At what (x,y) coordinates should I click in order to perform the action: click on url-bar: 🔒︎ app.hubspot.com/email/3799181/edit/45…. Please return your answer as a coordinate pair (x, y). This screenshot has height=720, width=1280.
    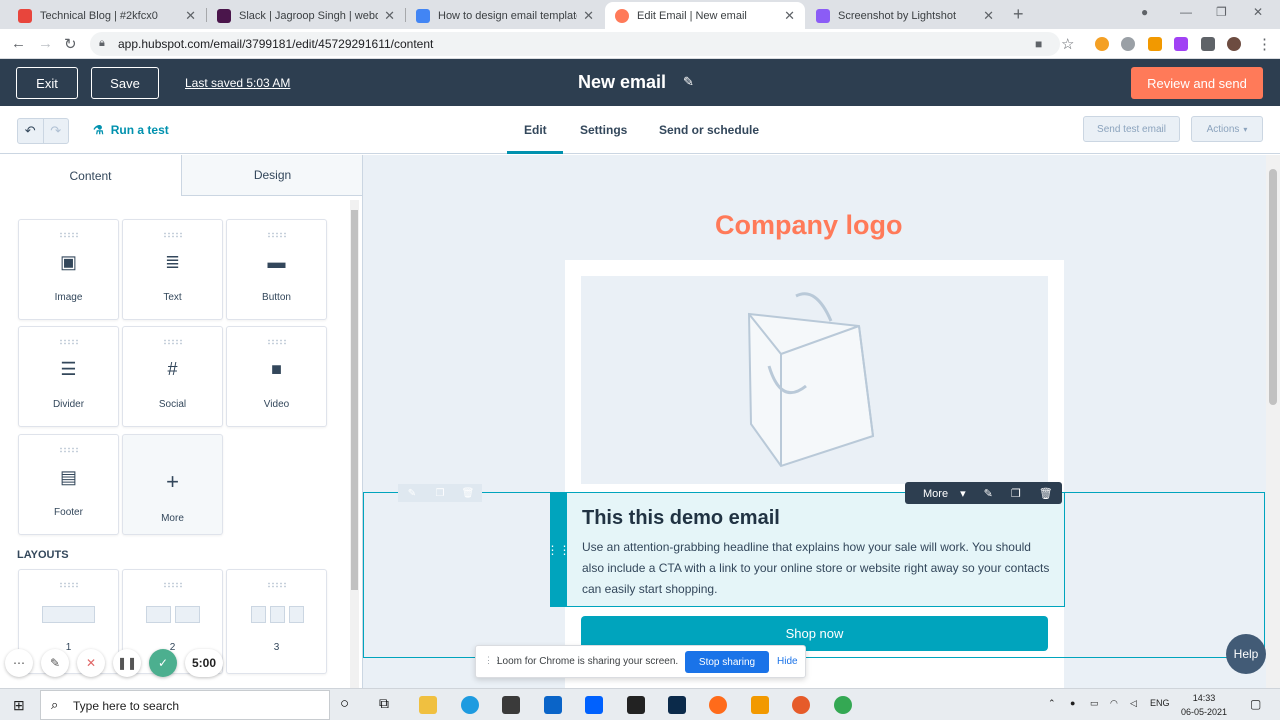
    Looking at the image, I should click on (575, 44).